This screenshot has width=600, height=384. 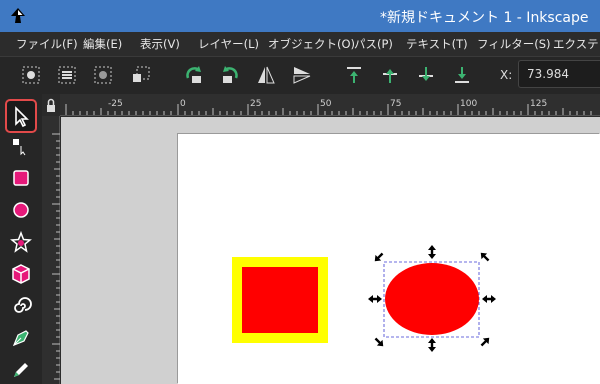 I want to click on scale-handle-nw, so click(x=379, y=257).